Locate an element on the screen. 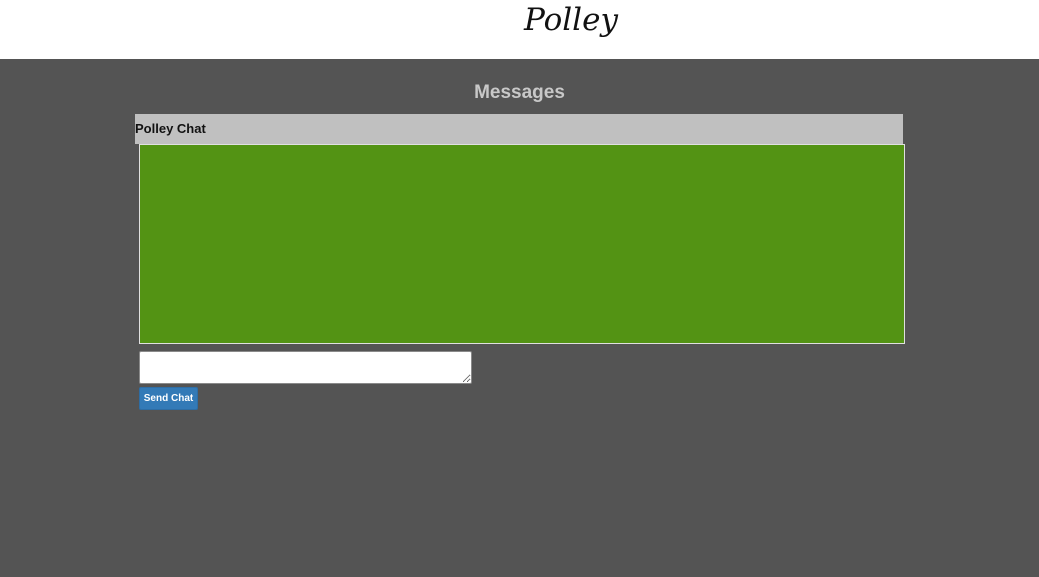 The width and height of the screenshot is (1039, 577). page-title: Messages is located at coordinates (519, 92).